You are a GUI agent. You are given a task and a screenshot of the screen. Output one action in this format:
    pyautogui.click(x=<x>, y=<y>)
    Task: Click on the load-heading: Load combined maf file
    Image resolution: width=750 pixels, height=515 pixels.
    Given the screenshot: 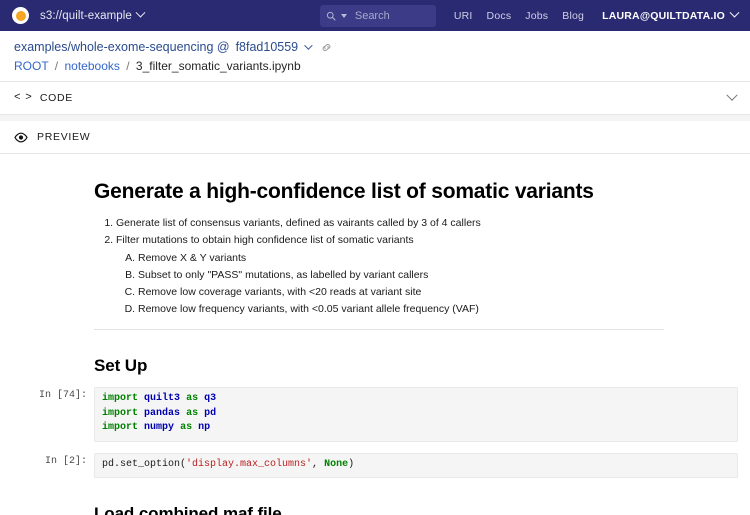 What is the action you would take?
    pyautogui.click(x=188, y=509)
    